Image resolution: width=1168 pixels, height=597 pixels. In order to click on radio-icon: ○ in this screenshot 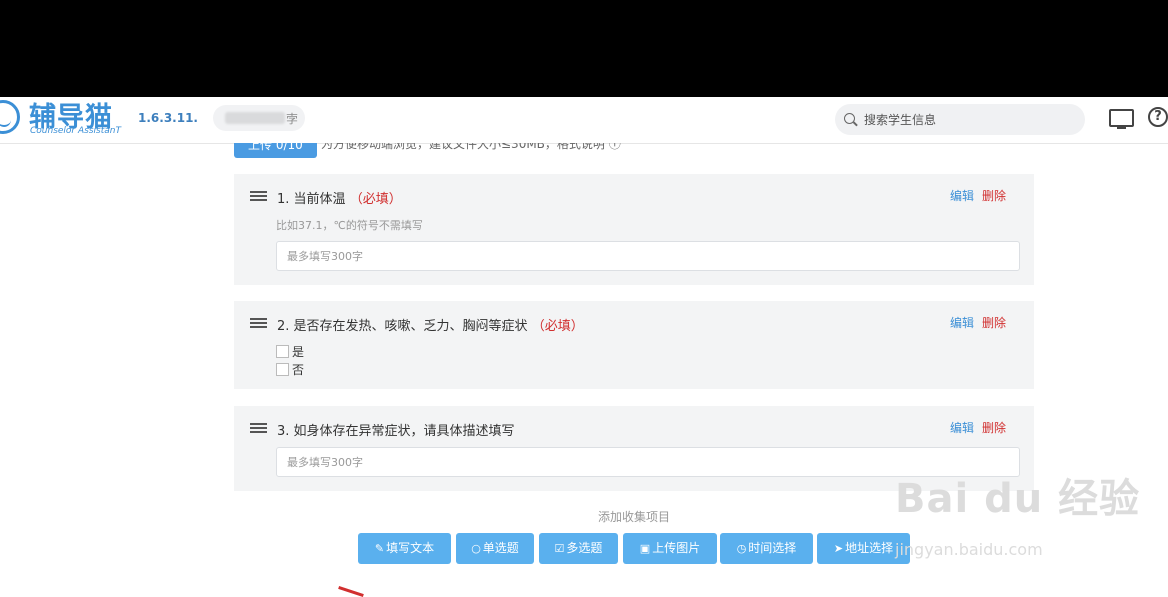, I will do `click(476, 548)`.